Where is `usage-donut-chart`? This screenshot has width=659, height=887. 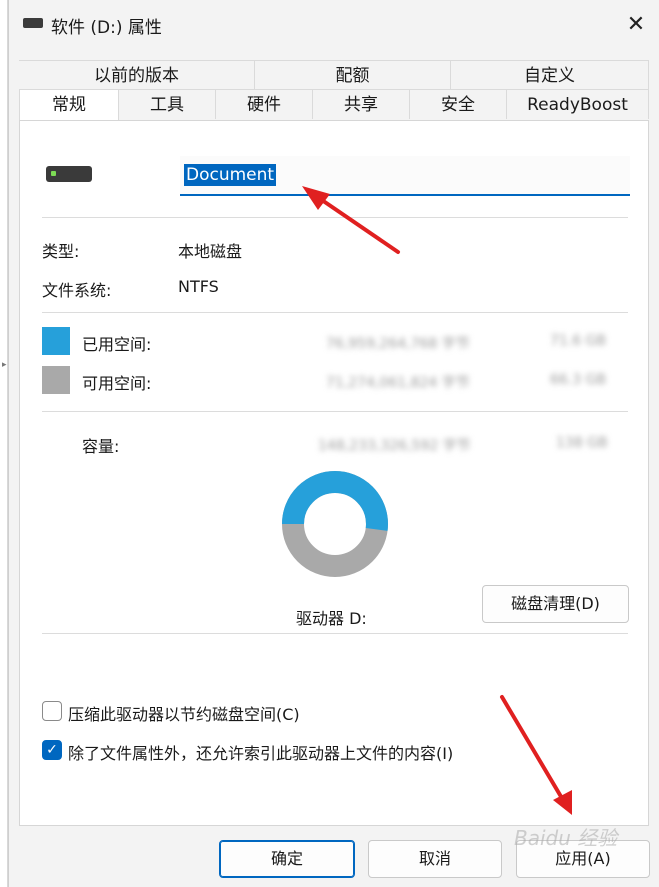
usage-donut-chart is located at coordinates (335, 524).